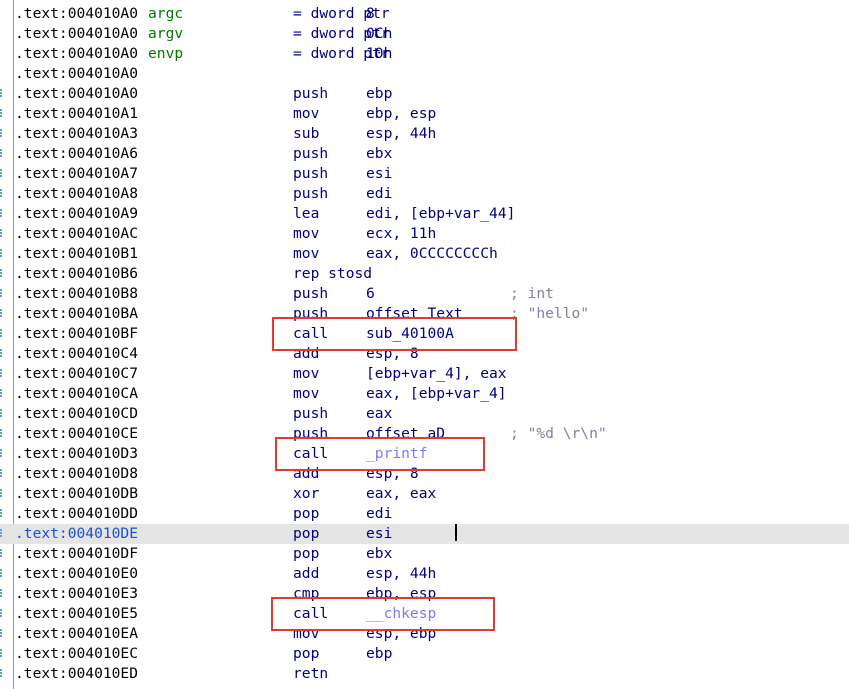 The image size is (849, 689). What do you see at coordinates (76, 494) in the screenshot?
I see `address: .text:004010DB` at bounding box center [76, 494].